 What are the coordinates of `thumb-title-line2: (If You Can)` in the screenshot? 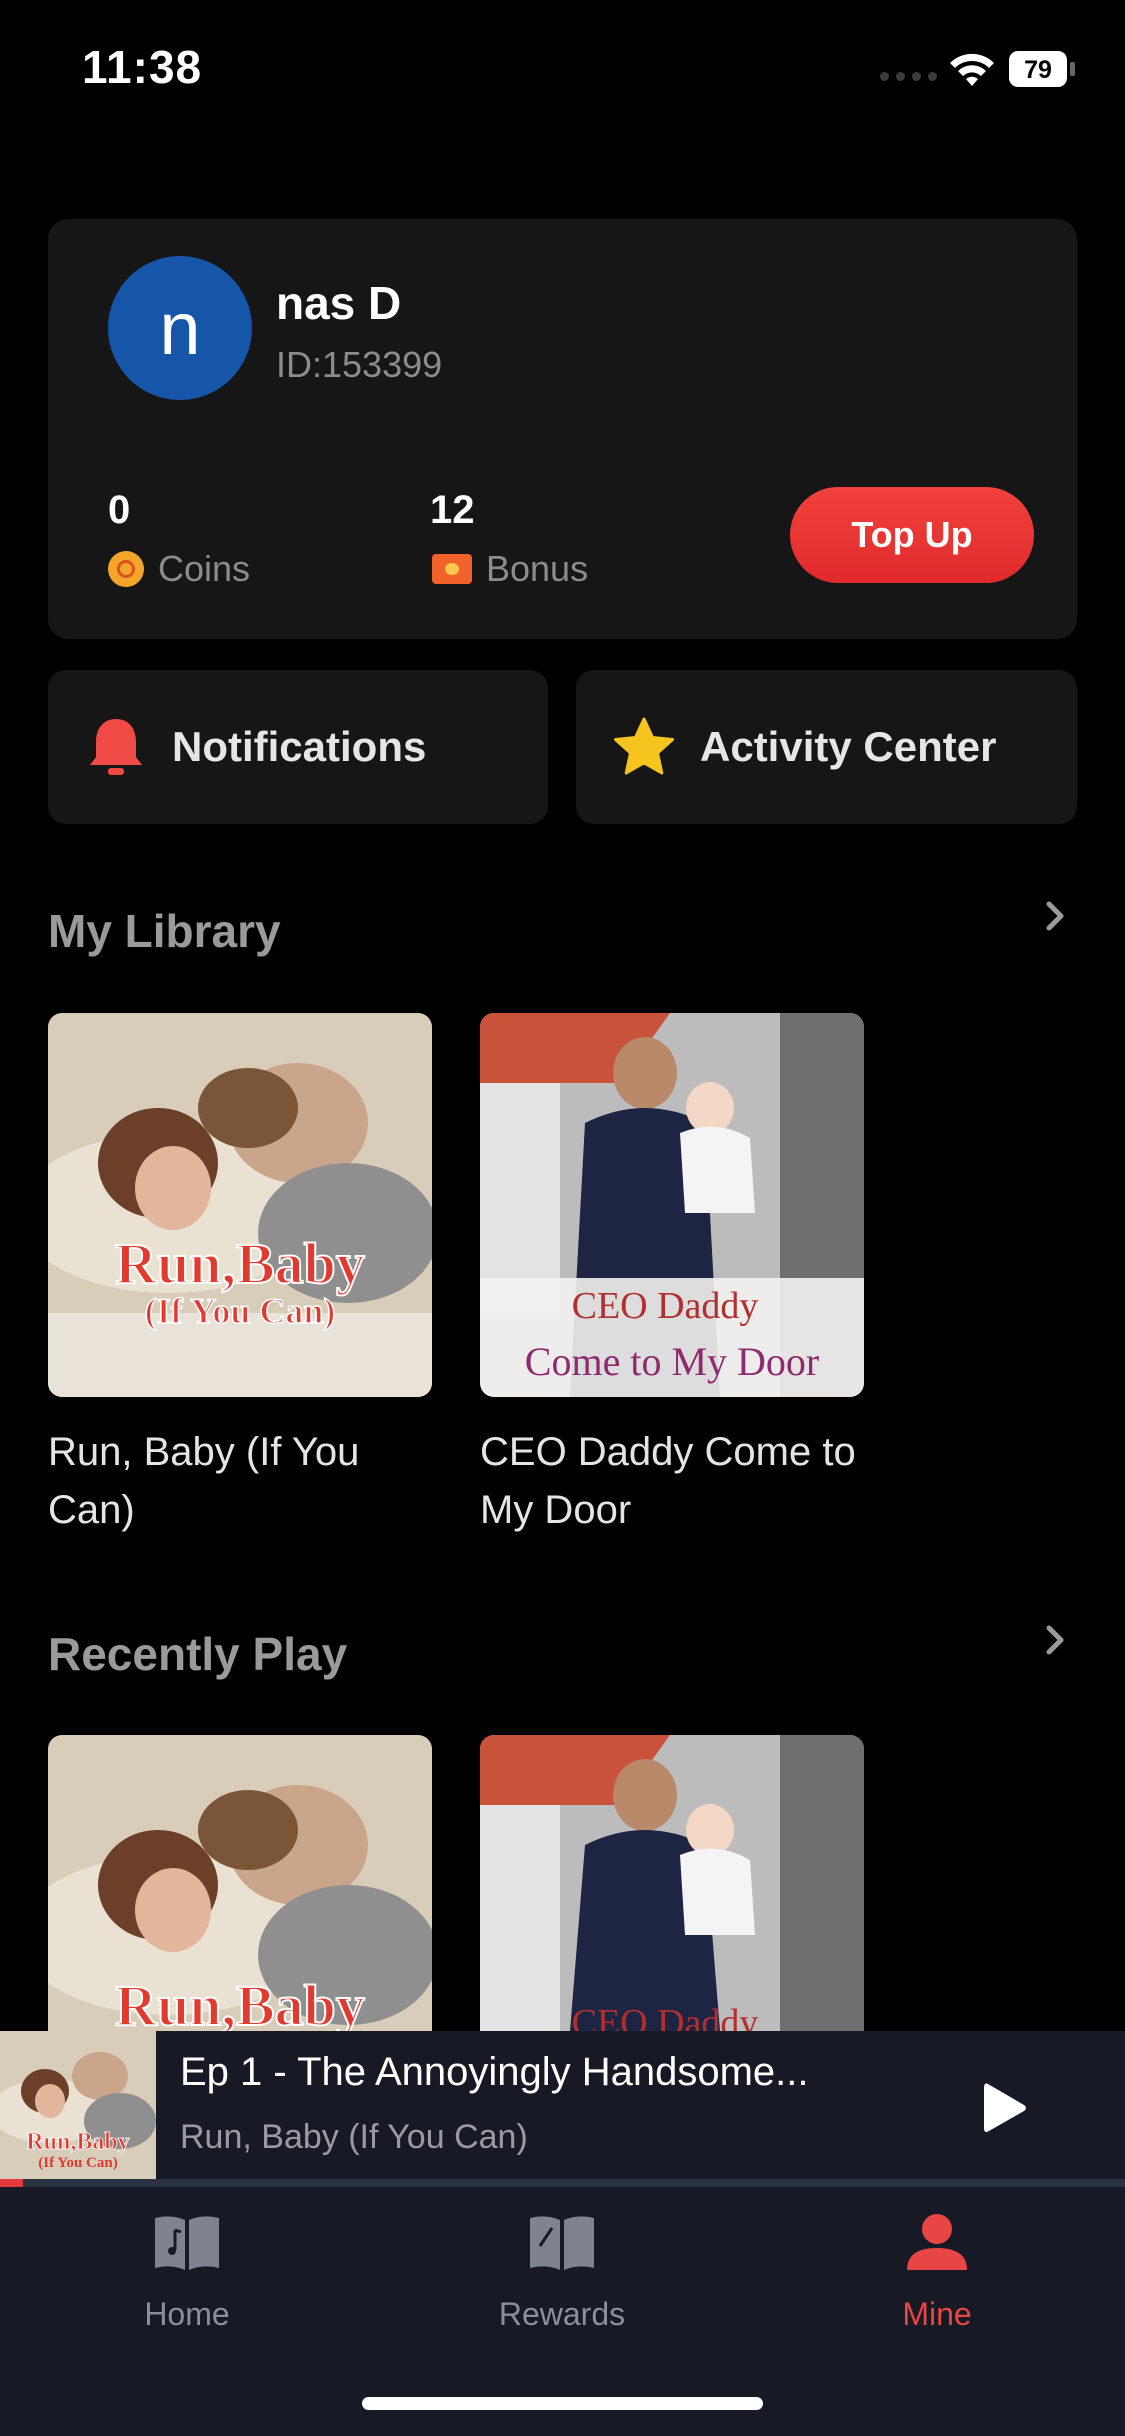 It's located at (77, 2163).